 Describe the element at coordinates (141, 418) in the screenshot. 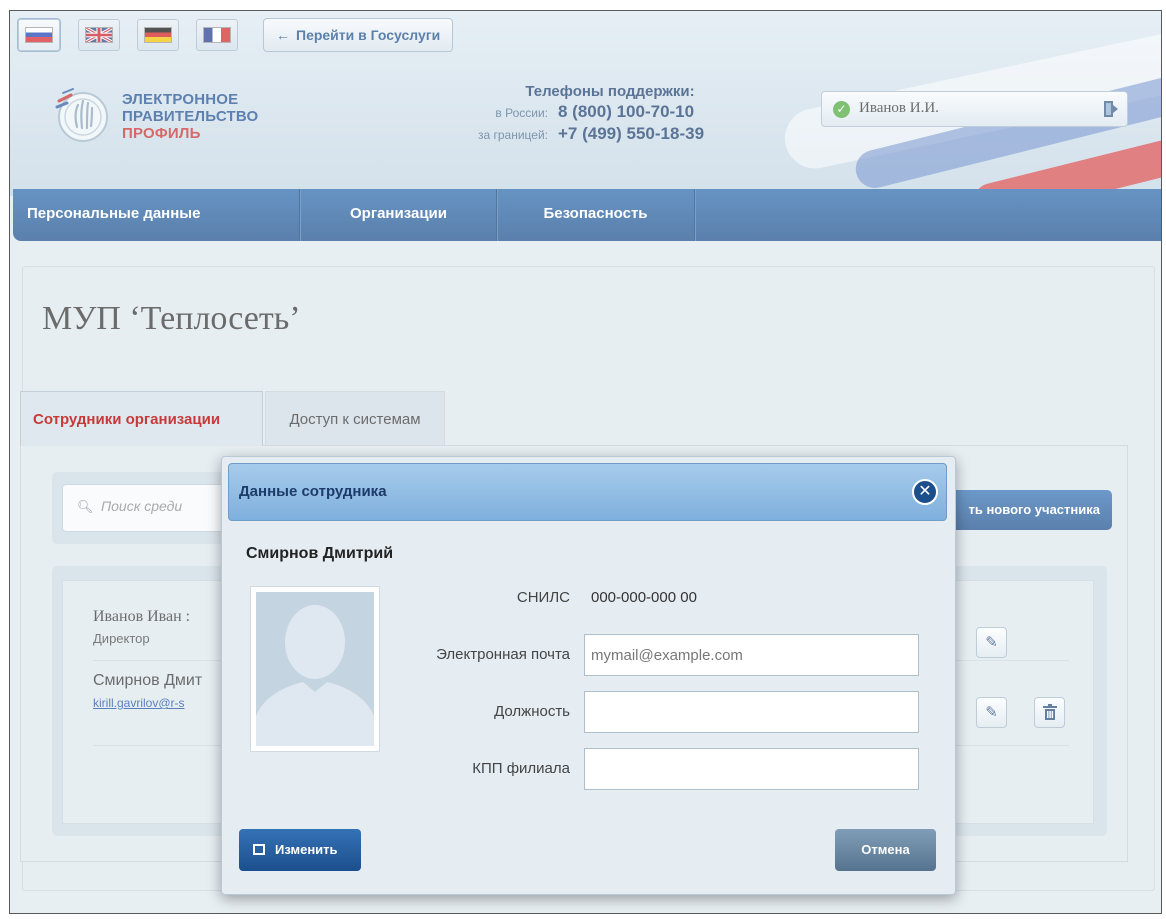

I see `tab-organization-staff: Сотрудники организации` at that location.